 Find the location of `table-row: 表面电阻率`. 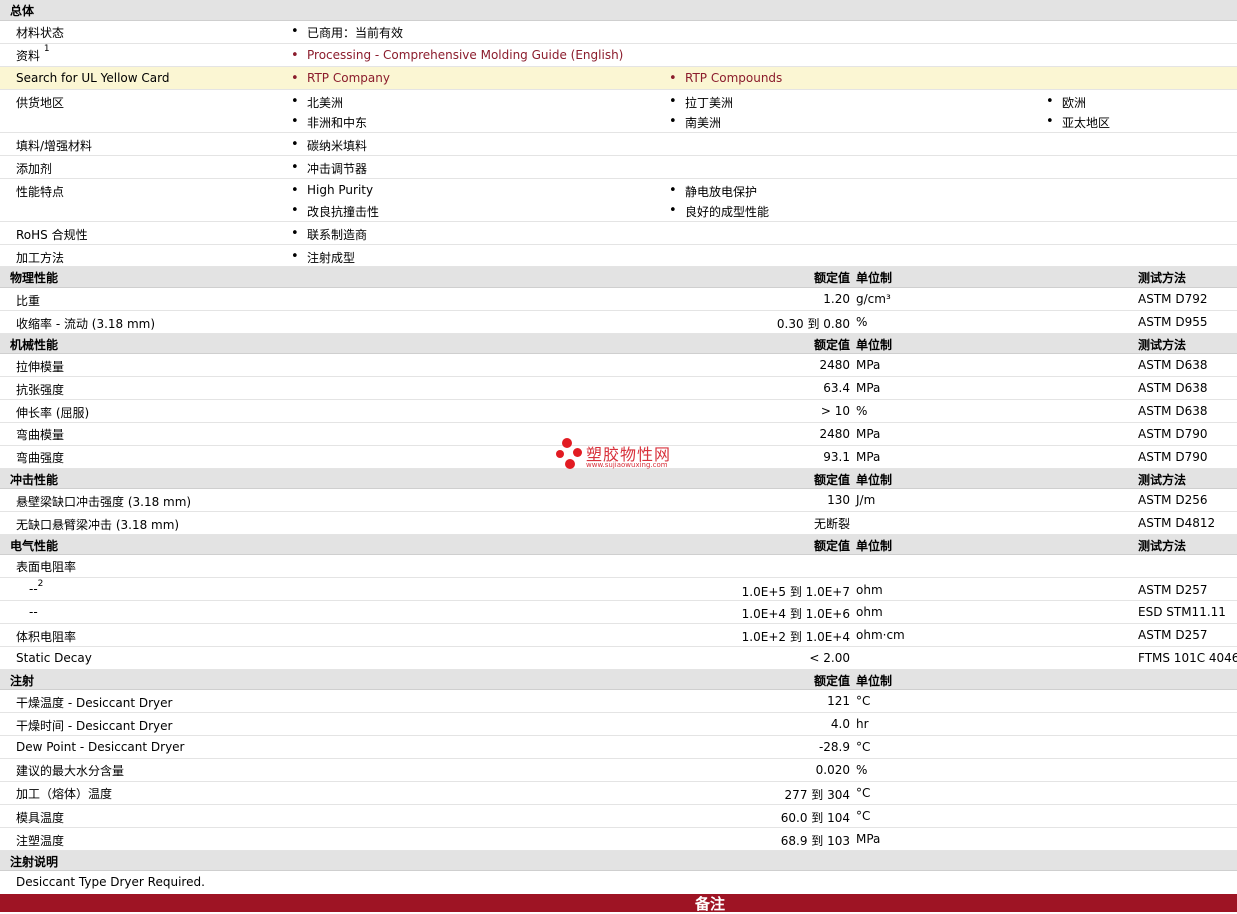

table-row: 表面电阻率 is located at coordinates (618, 566).